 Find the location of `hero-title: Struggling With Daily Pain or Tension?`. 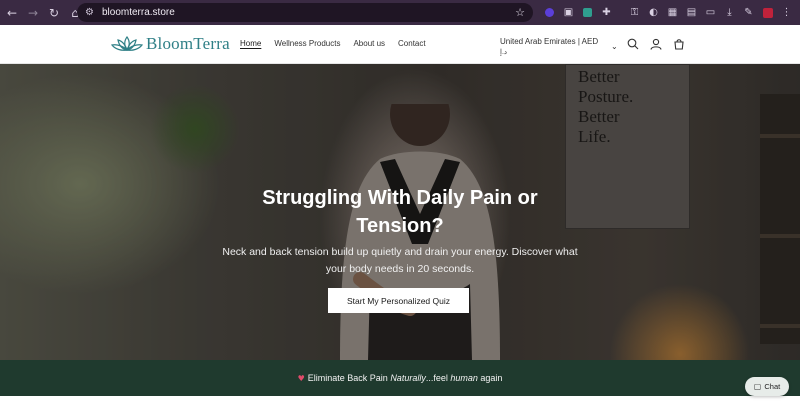

hero-title: Struggling With Daily Pain or Tension? is located at coordinates (400, 212).